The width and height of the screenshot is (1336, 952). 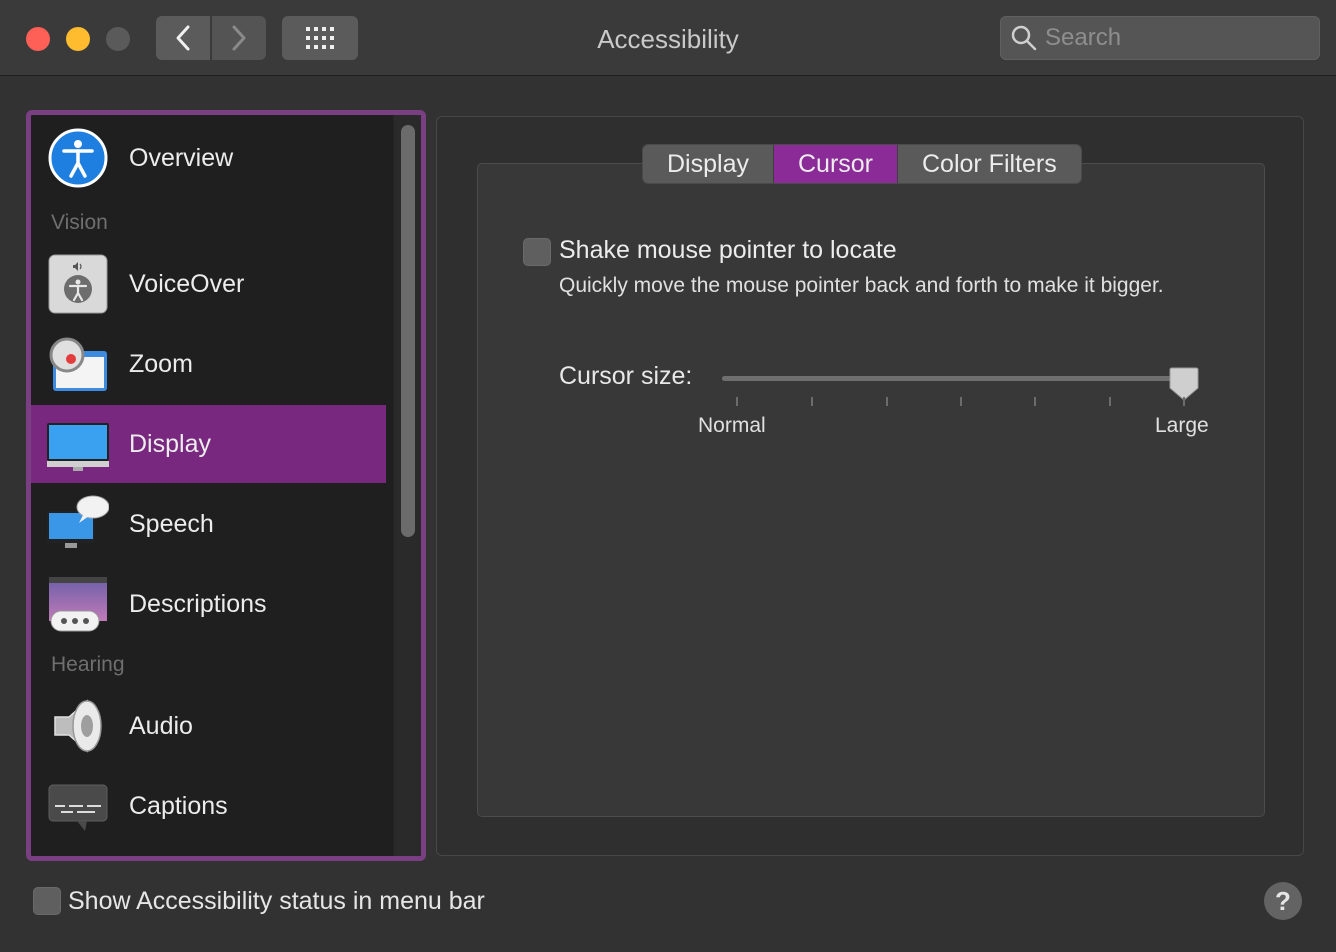 I want to click on sidebar-item-label: Zoom, so click(x=161, y=363).